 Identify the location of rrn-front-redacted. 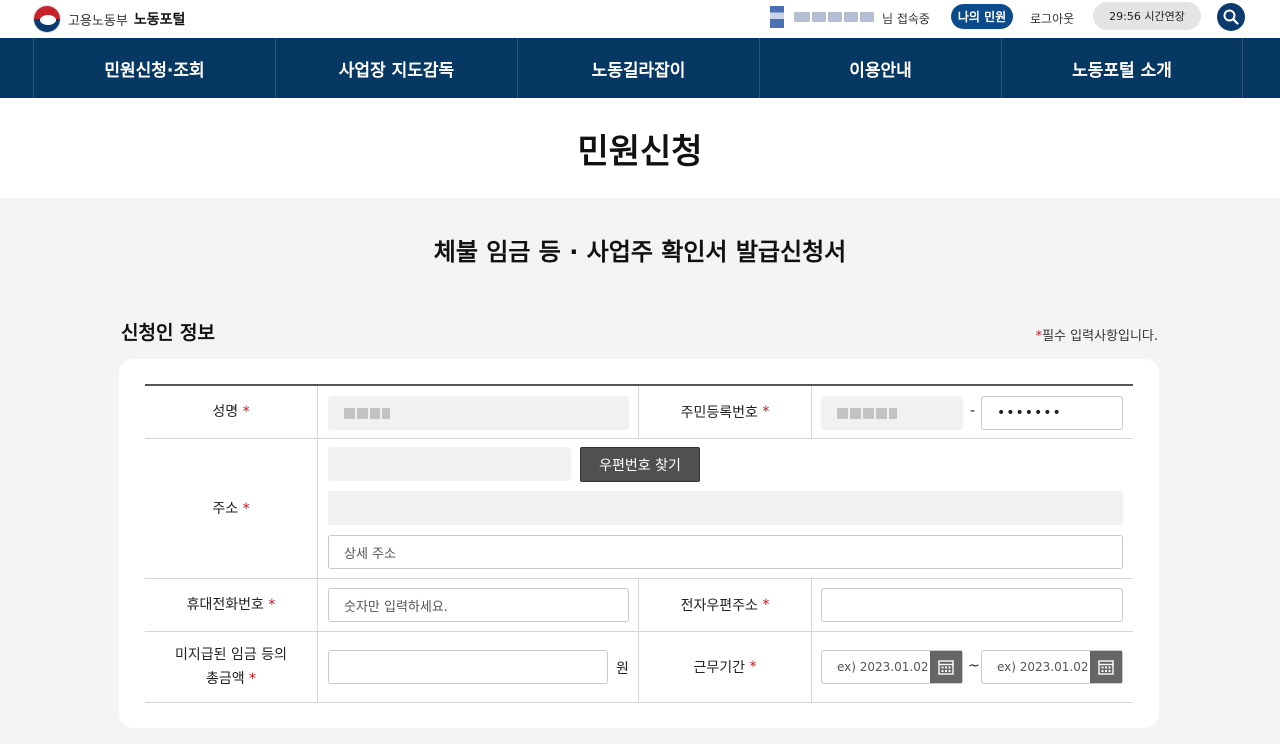
(867, 413).